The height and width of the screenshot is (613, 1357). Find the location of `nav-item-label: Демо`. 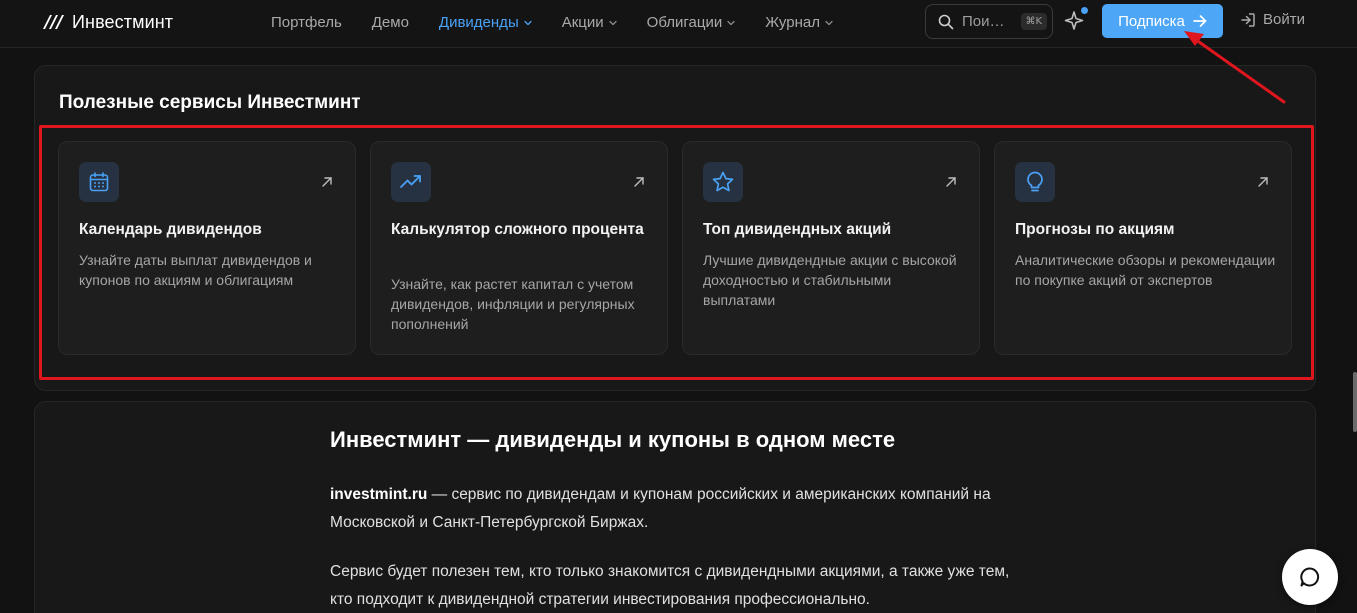

nav-item-label: Демо is located at coordinates (390, 22).